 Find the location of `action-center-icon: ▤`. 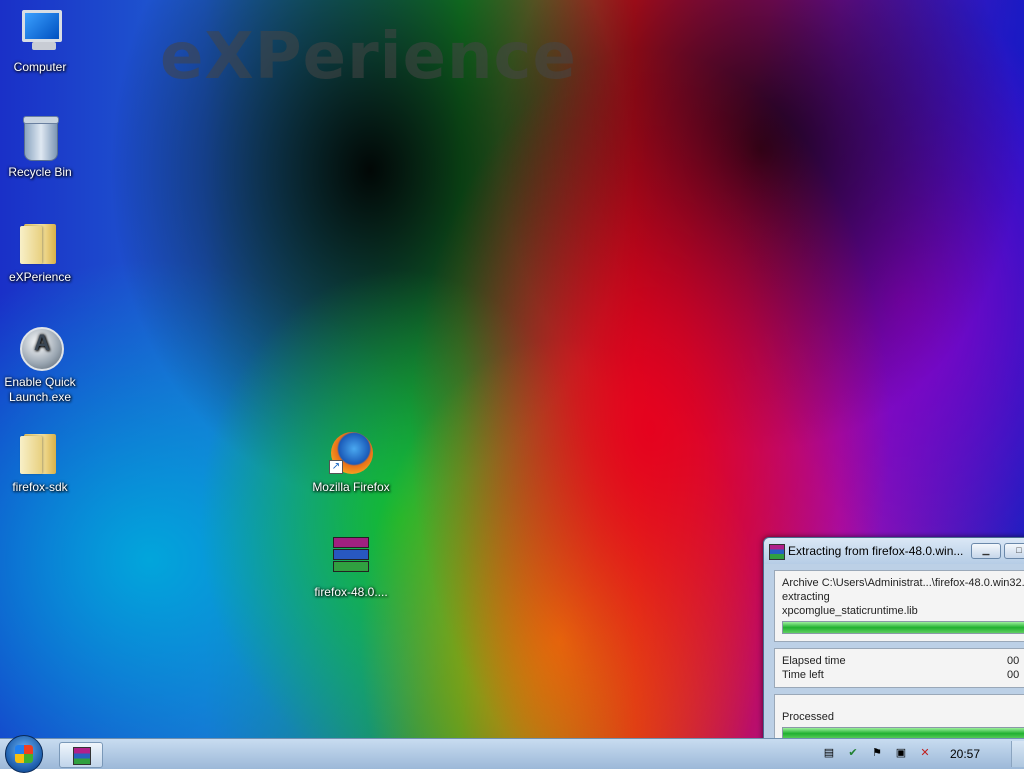

action-center-icon: ▤ is located at coordinates (829, 753).